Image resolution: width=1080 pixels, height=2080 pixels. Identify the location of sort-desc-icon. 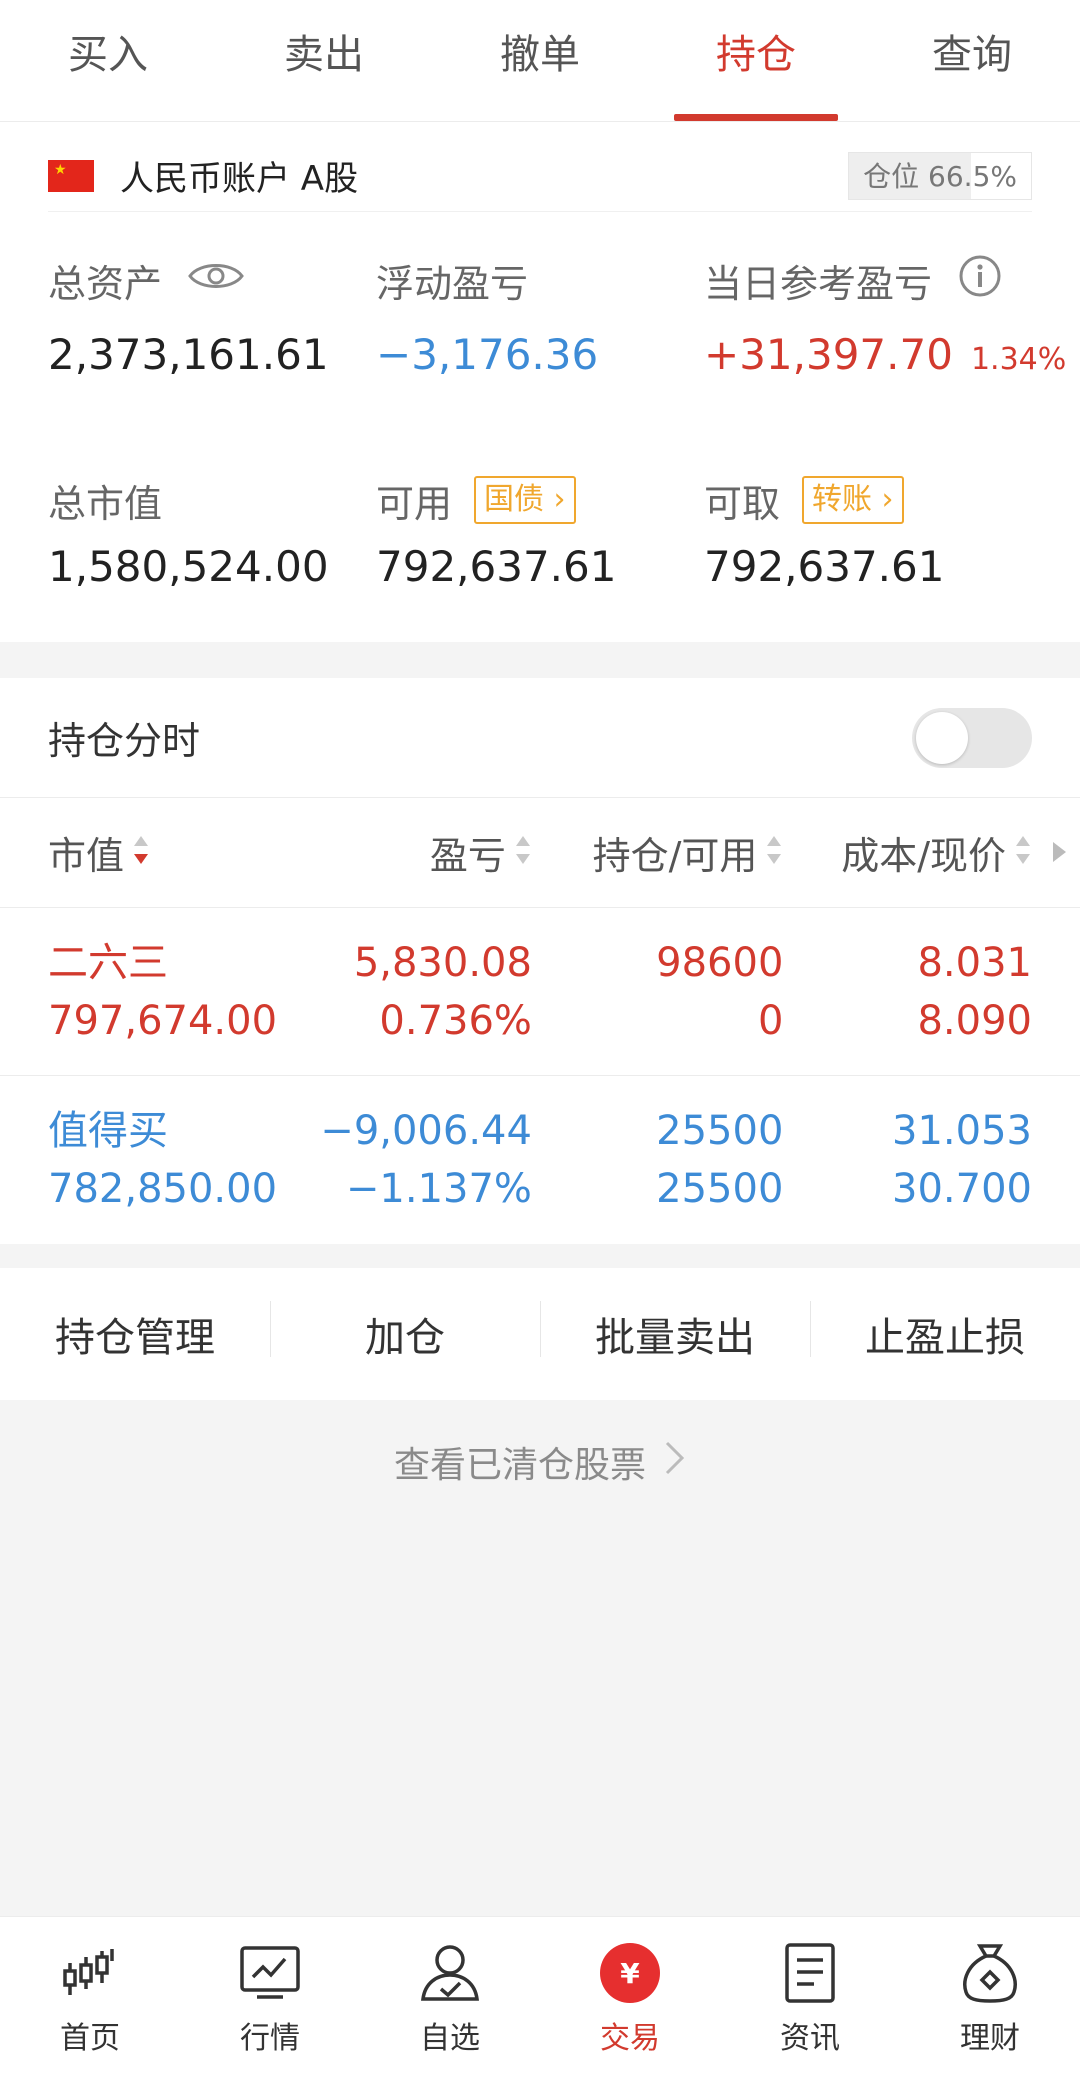
(141, 853).